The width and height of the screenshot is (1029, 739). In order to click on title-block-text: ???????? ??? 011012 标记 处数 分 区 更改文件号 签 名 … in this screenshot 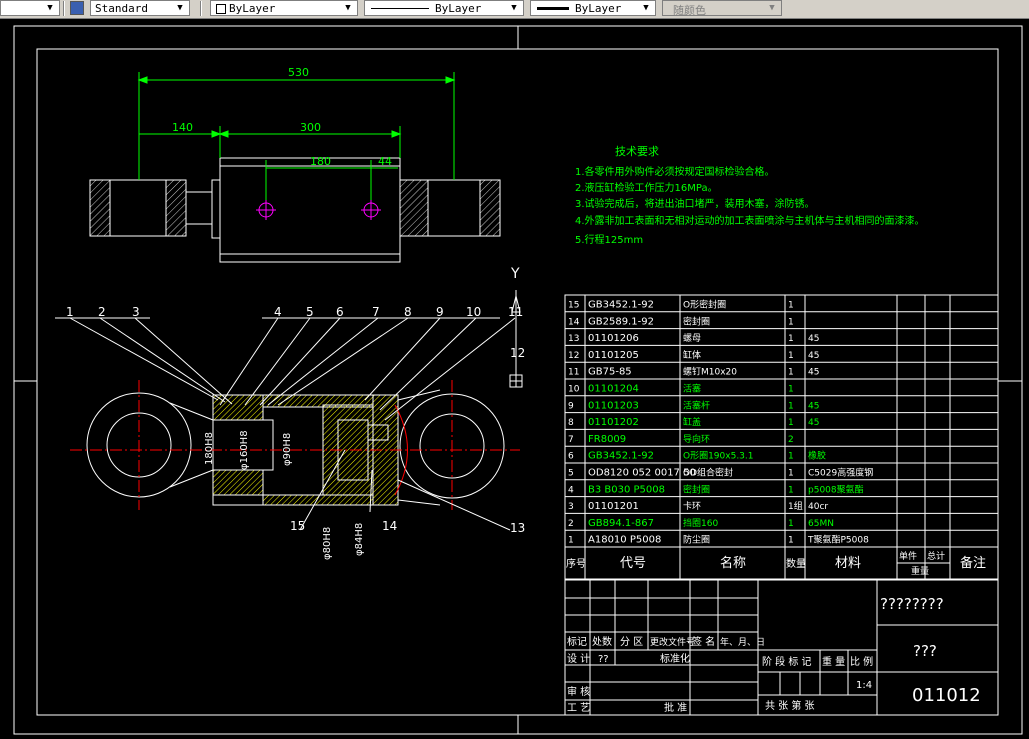, I will do `click(774, 654)`.